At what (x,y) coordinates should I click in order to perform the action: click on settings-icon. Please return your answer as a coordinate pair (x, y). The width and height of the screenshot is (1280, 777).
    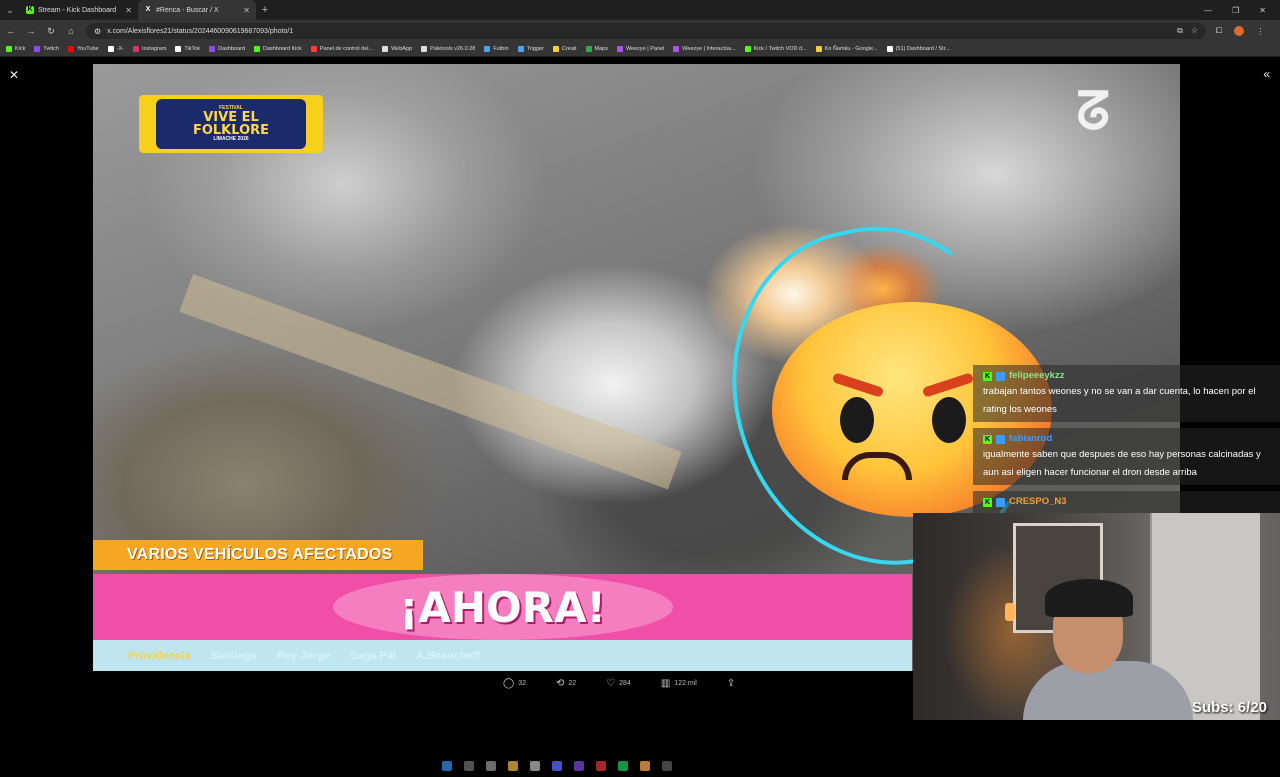
    Looking at the image, I should click on (490, 766).